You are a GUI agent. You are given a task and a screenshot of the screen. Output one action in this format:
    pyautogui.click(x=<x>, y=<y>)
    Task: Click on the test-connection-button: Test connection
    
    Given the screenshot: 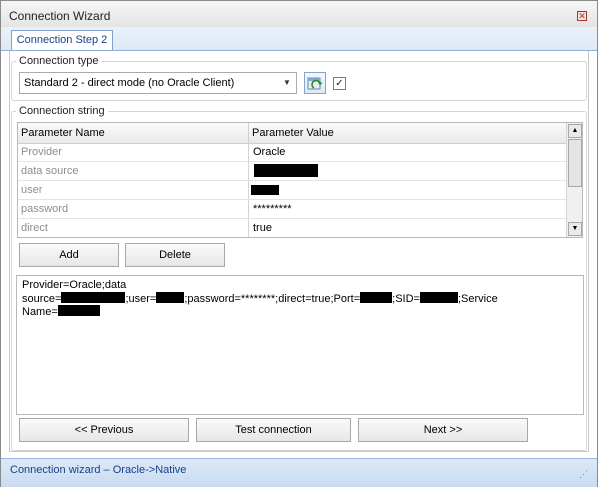 What is the action you would take?
    pyautogui.click(x=273, y=430)
    